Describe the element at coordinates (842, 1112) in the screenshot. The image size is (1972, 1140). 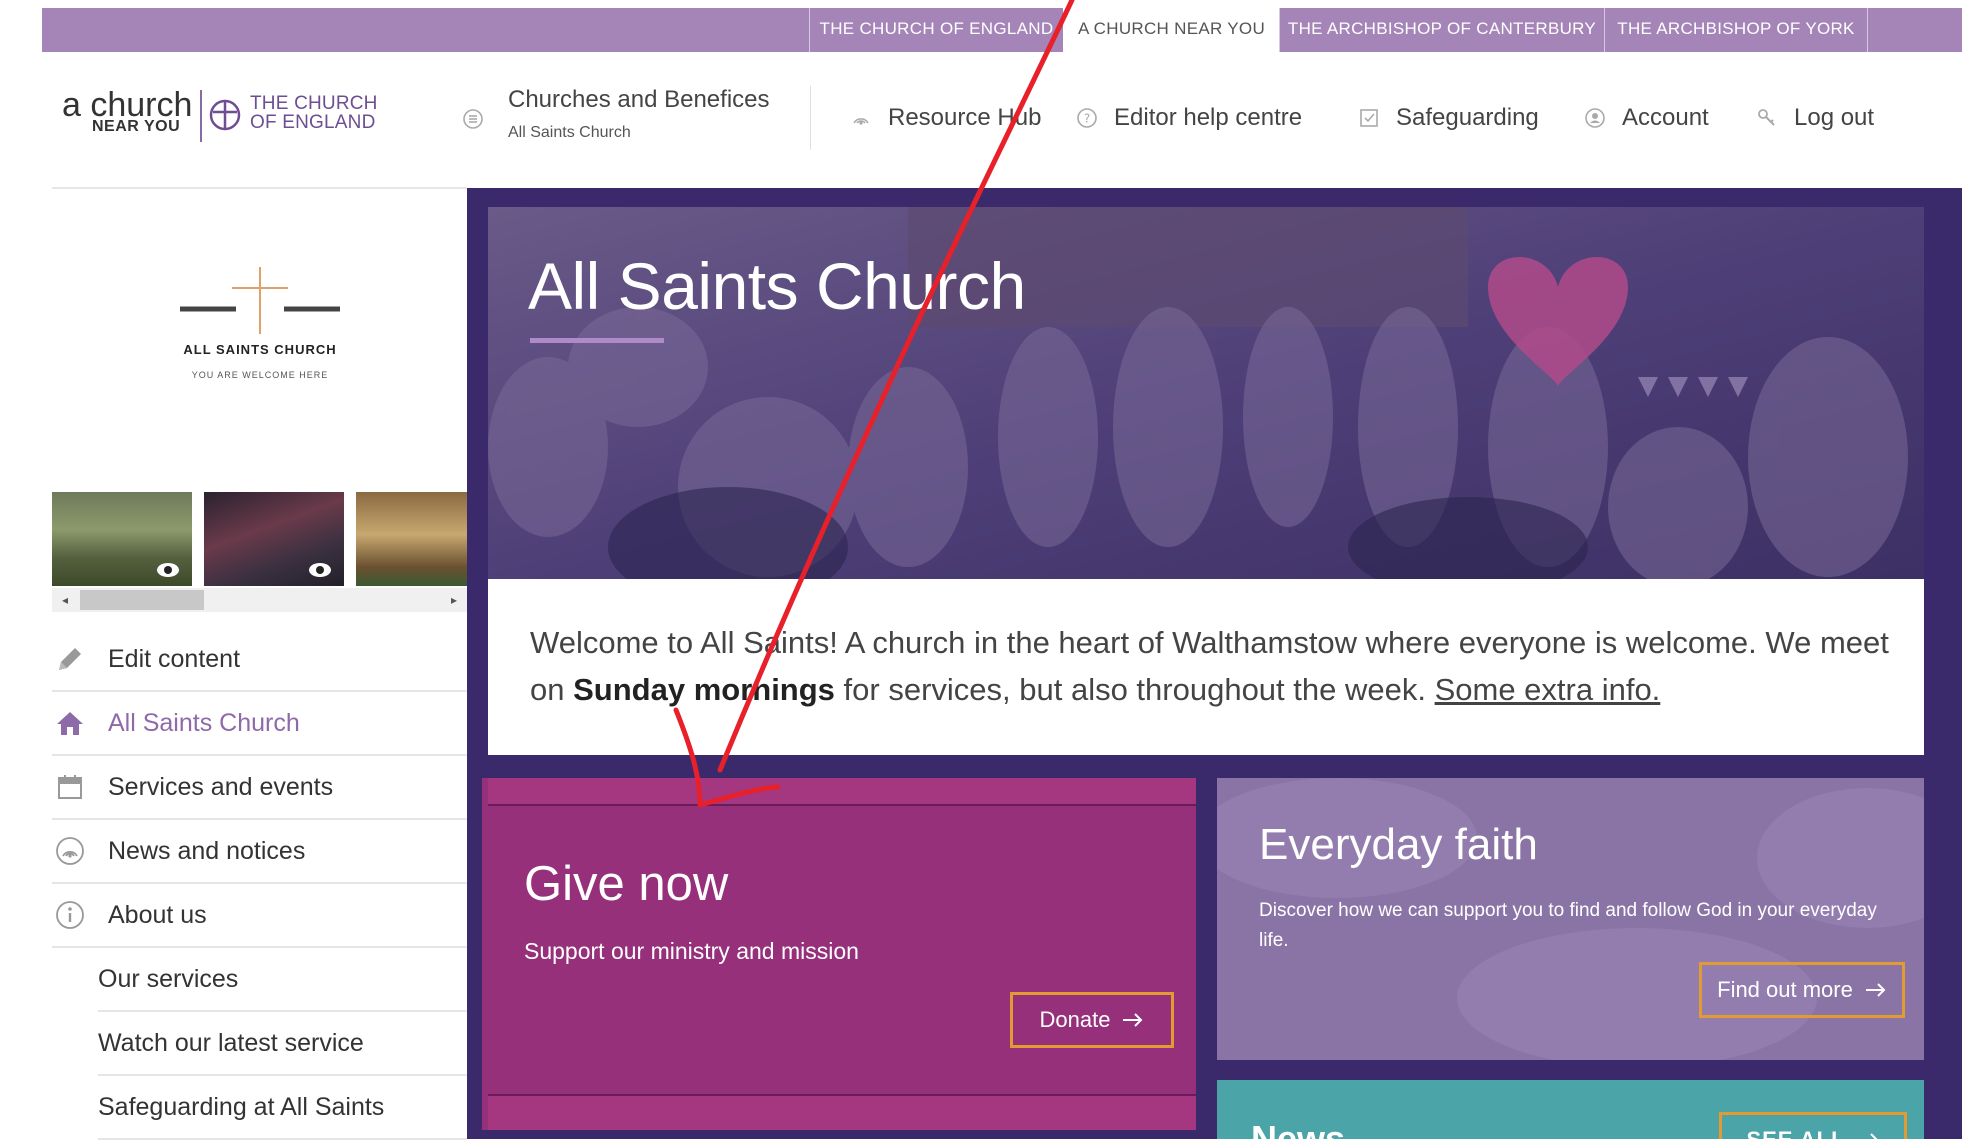
I see `give-band-bottom` at that location.